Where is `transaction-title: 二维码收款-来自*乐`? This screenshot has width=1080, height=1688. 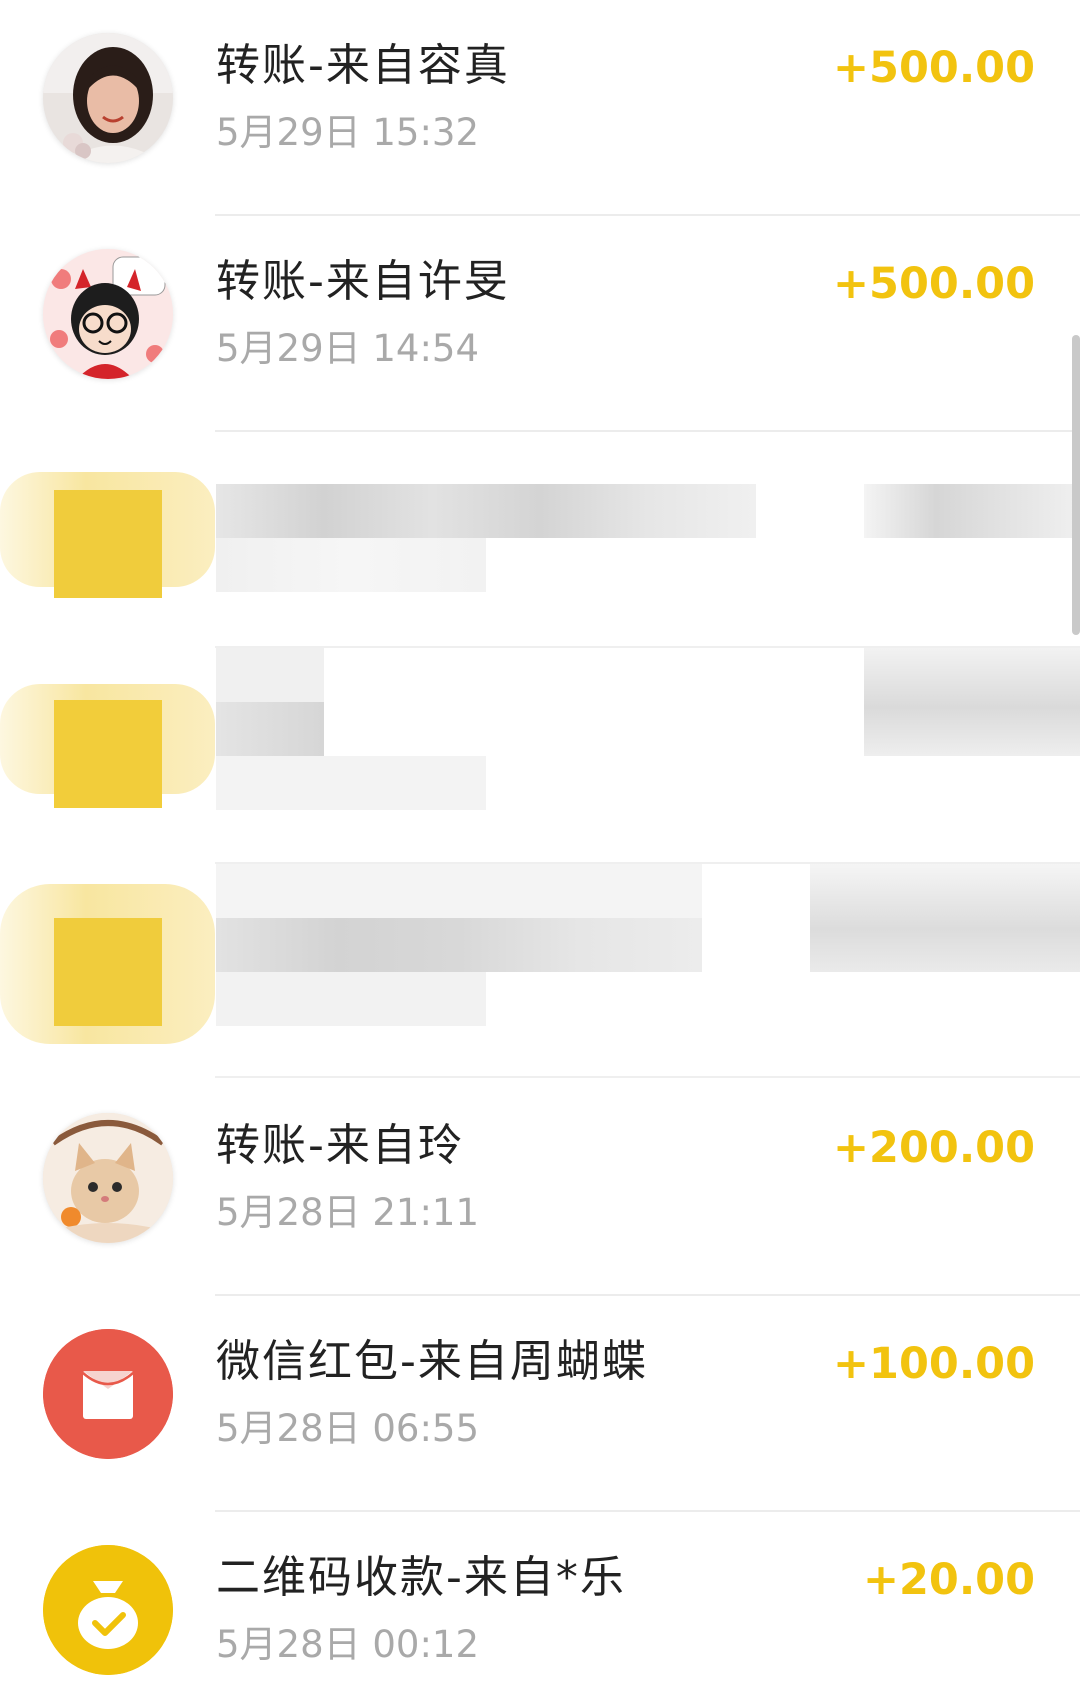
transaction-title: 二维码收款-来自*乐 is located at coordinates (421, 1577).